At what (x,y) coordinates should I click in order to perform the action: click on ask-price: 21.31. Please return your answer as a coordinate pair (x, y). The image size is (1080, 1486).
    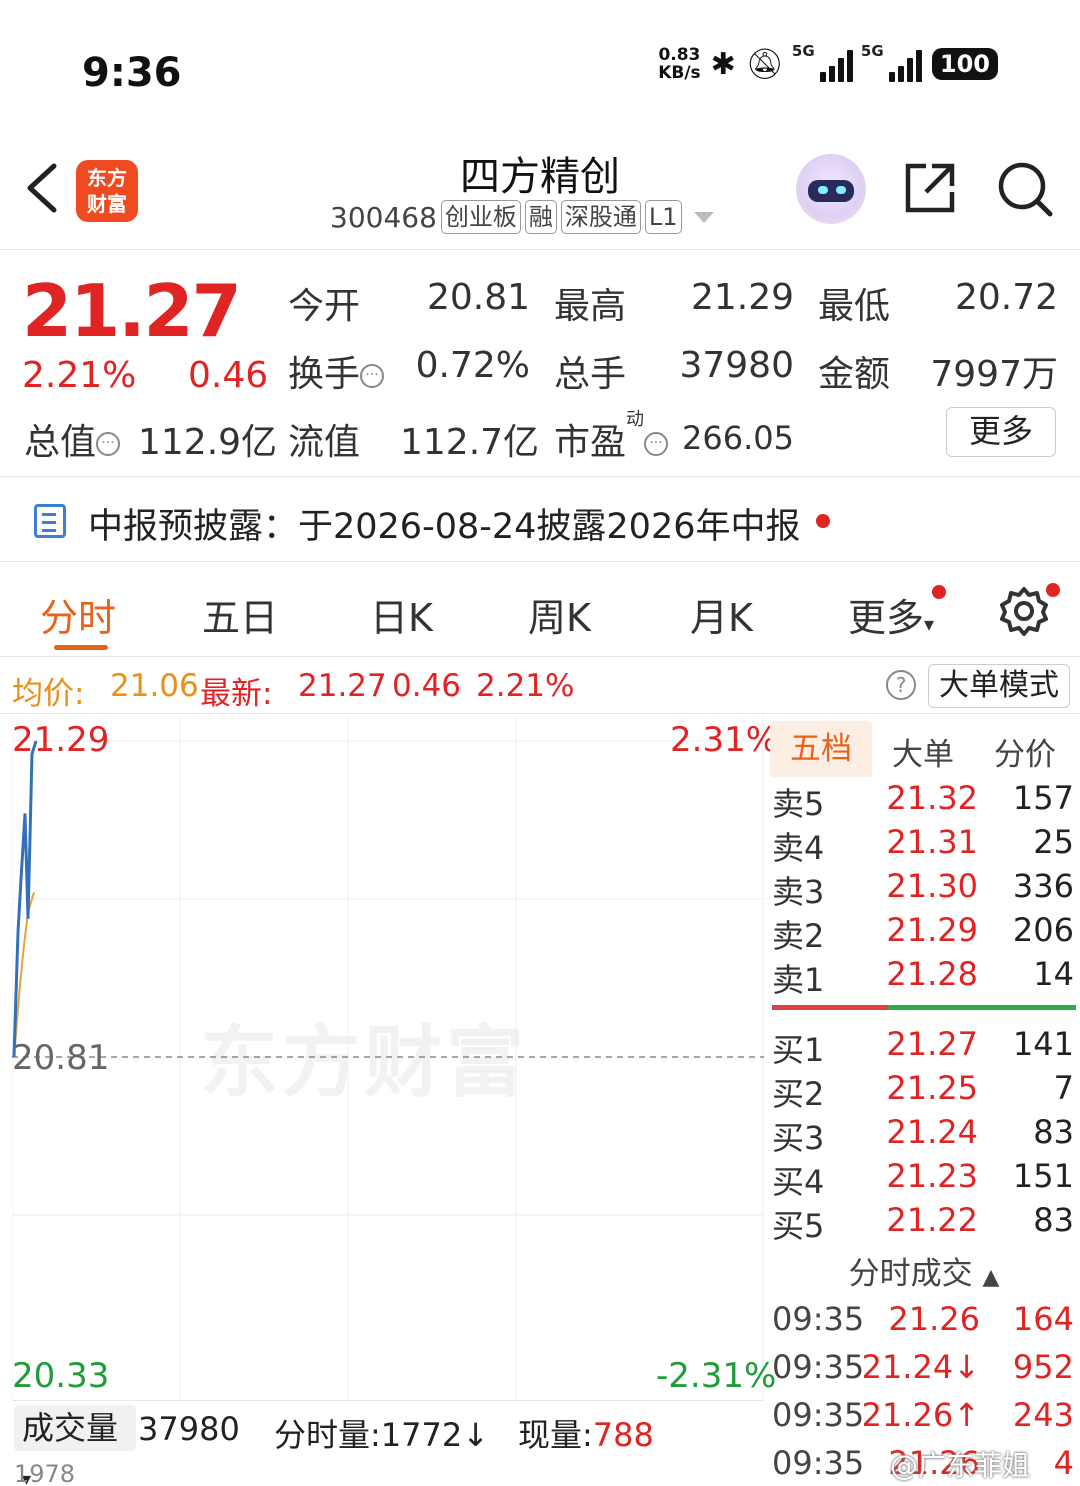
    Looking at the image, I should click on (932, 842).